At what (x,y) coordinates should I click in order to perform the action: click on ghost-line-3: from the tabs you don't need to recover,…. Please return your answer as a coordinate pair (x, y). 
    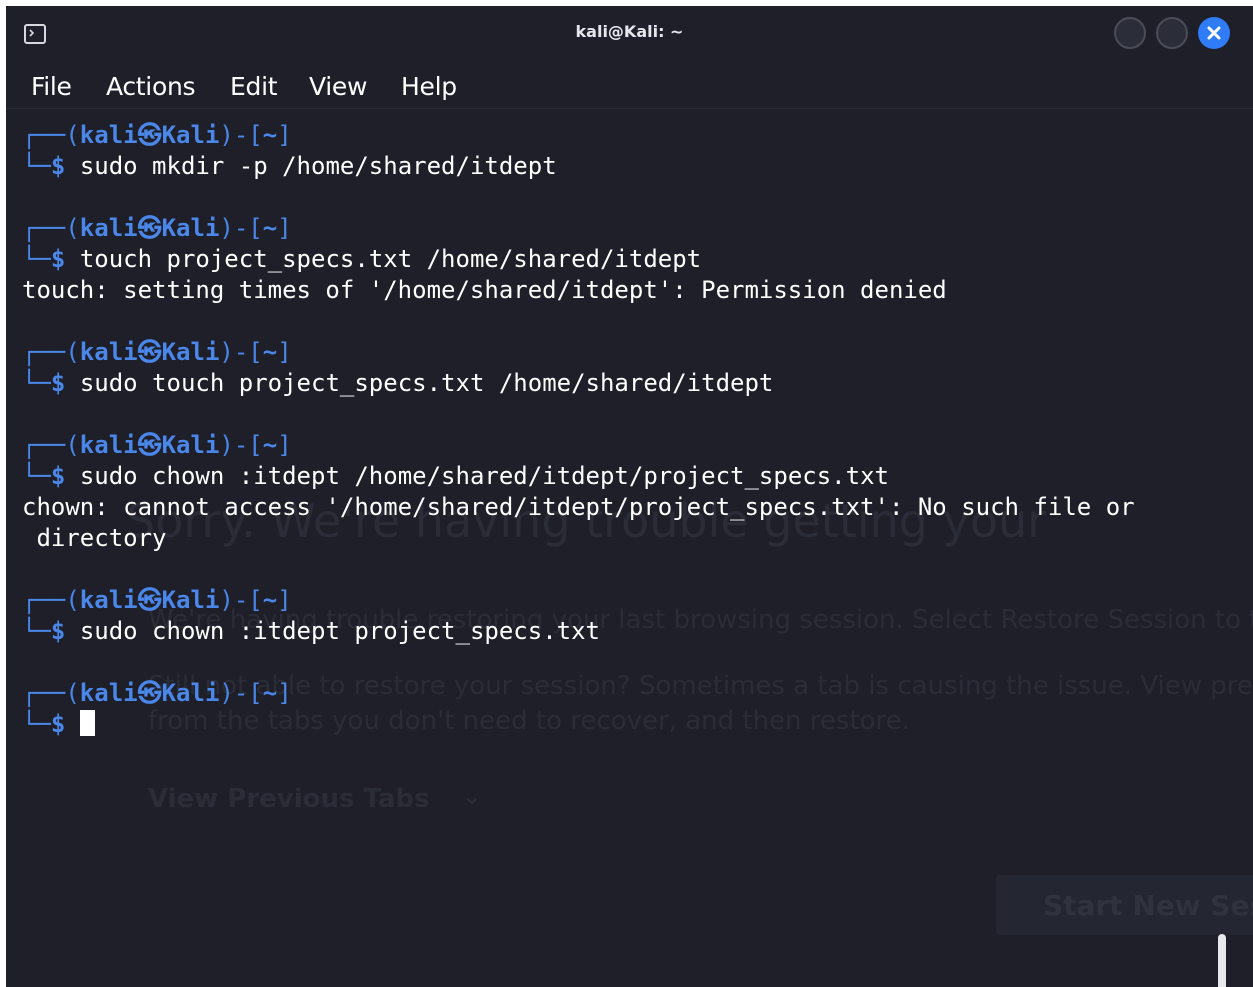
    Looking at the image, I should click on (529, 721).